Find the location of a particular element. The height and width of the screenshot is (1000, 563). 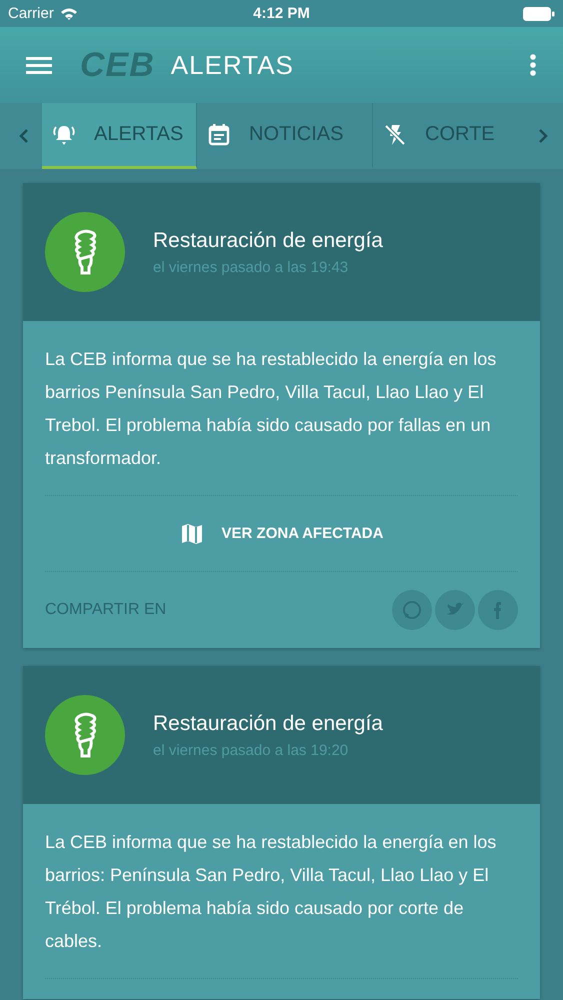

alert-text: La CEB informa que se ha restablecido la energía en los barrios Península San Pedro, Villa Tacul, Llao Llao y El Trebol. El problema había sido causado por fallas en un transformador. is located at coordinates (281, 419).